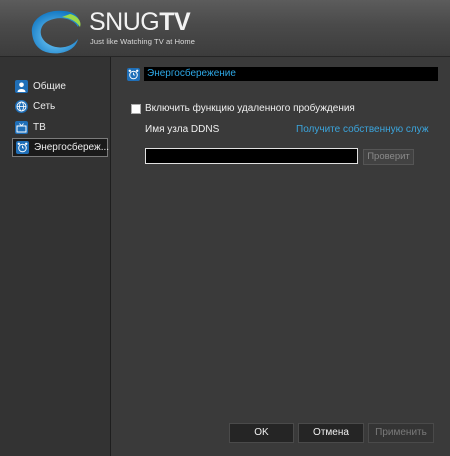 The width and height of the screenshot is (450, 456). What do you see at coordinates (331, 433) in the screenshot?
I see `cancel-button: Отмена` at bounding box center [331, 433].